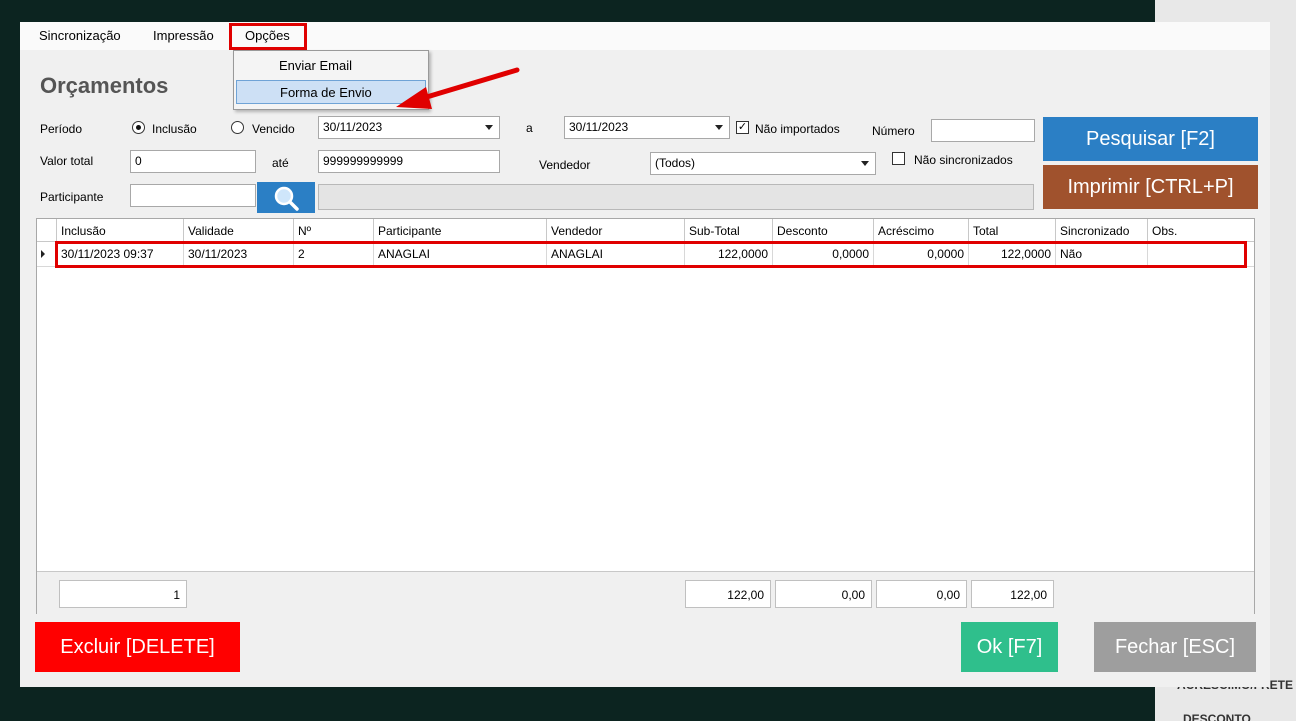  I want to click on grid-footer: 1 122,00 0,00 0,00 122,00, so click(645, 592).